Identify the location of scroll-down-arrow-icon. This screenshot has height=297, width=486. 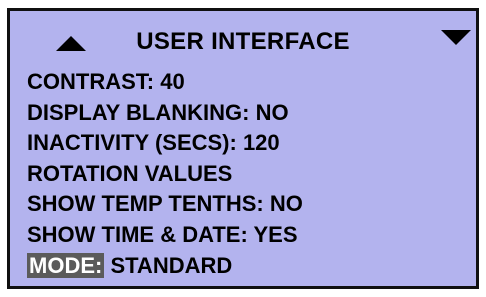
(456, 37).